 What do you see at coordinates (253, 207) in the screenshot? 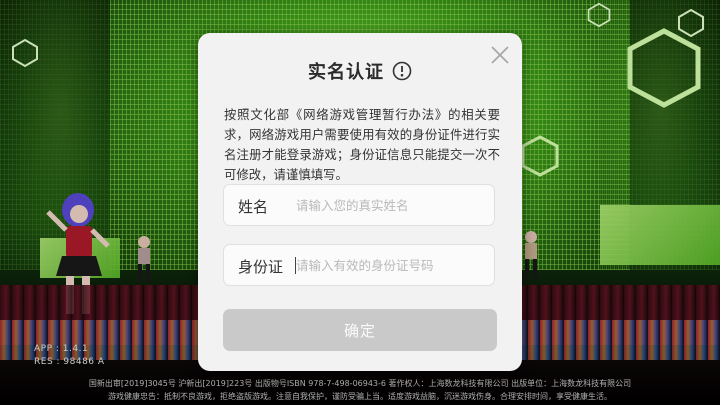
I see `name-field-label: 姓名` at bounding box center [253, 207].